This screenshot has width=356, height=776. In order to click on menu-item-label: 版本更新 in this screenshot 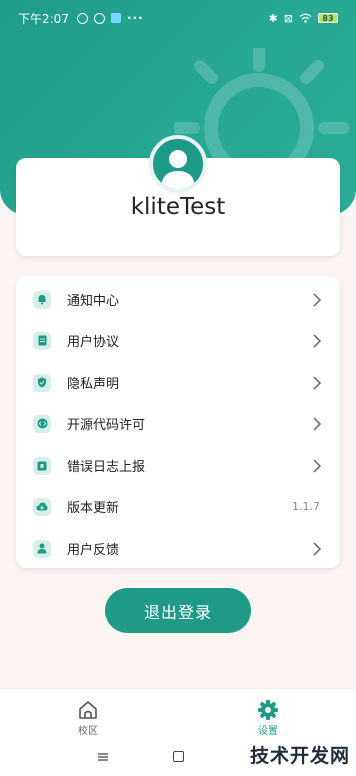, I will do `click(93, 508)`.